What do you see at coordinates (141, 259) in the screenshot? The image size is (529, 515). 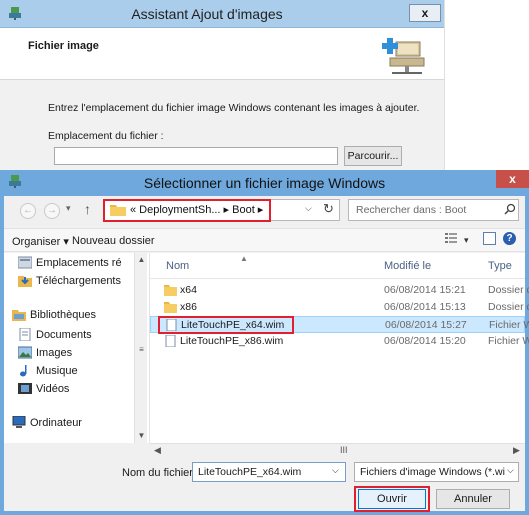 I see `scroll-up-icon: ▲` at bounding box center [141, 259].